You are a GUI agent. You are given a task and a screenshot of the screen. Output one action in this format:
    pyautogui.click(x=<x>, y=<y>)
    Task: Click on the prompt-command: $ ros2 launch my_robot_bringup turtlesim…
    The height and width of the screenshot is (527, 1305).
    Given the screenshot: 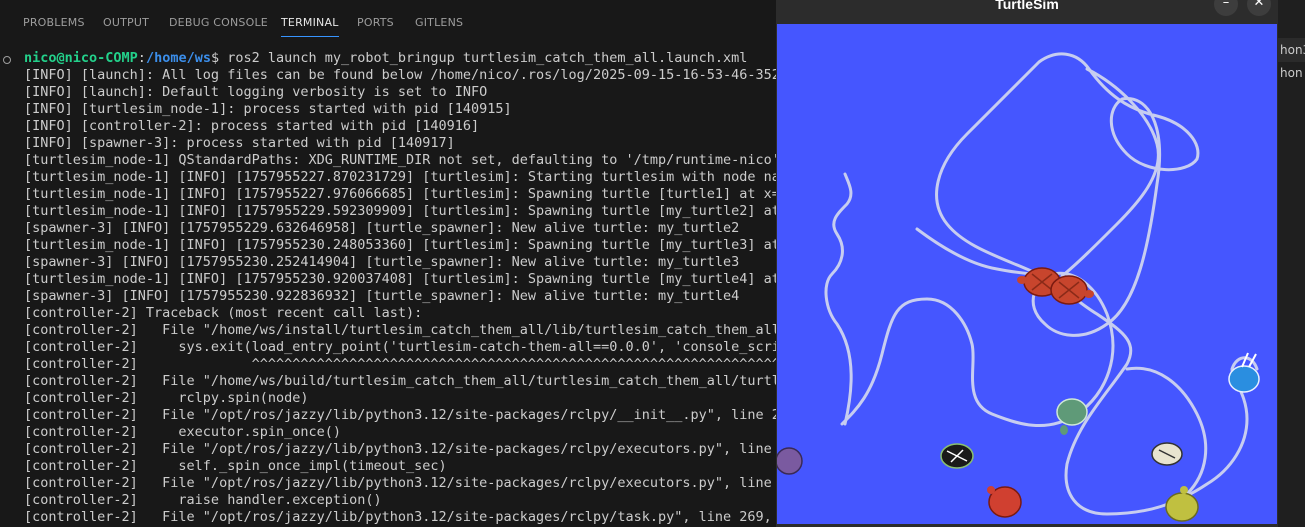 What is the action you would take?
    pyautogui.click(x=479, y=58)
    